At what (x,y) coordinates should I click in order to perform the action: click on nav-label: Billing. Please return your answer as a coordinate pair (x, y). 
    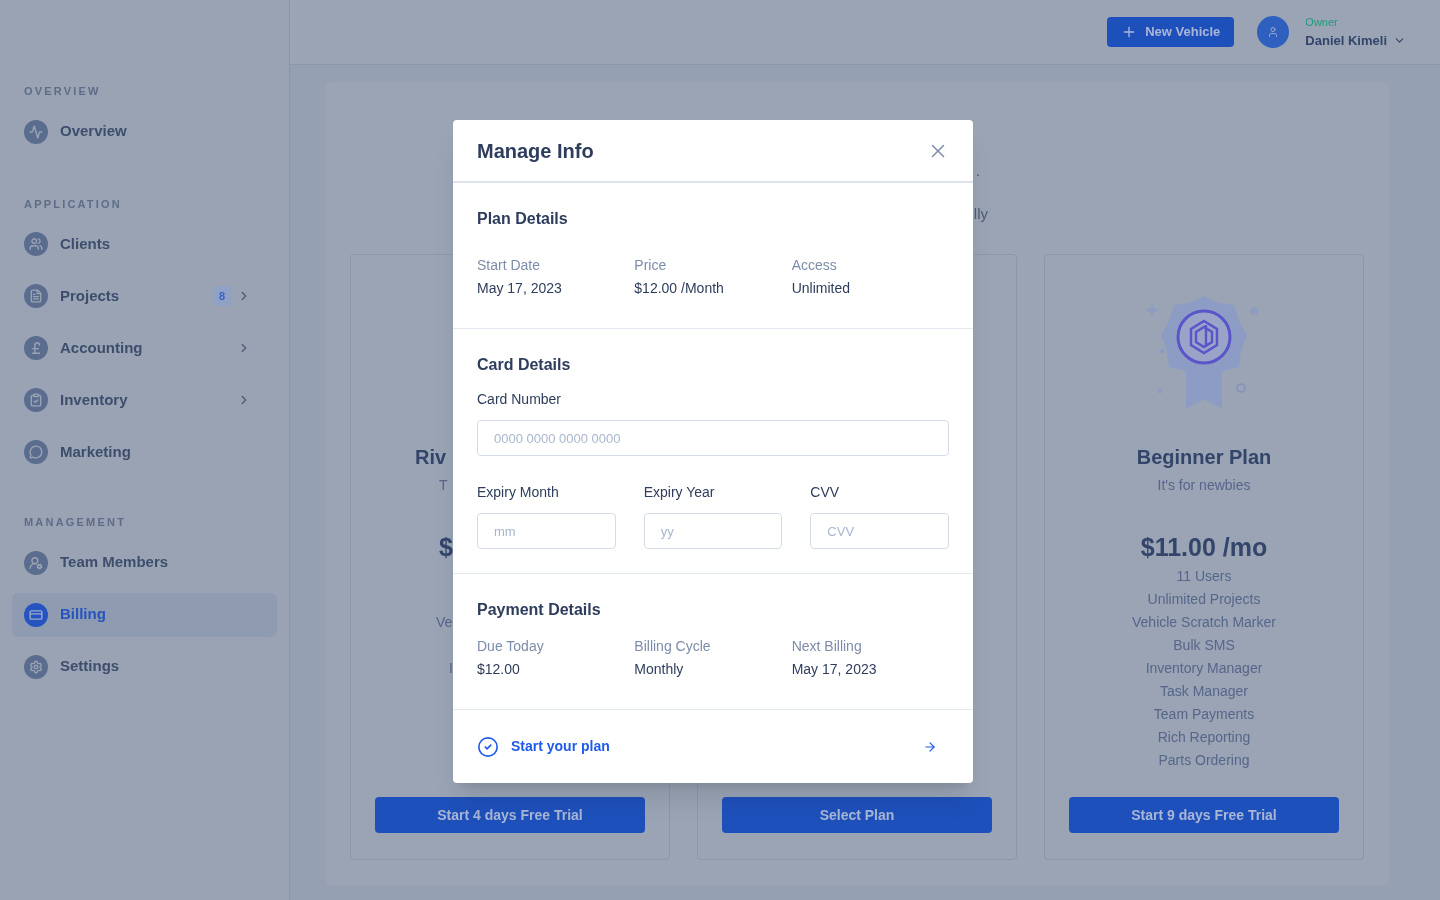
    Looking at the image, I should click on (83, 614).